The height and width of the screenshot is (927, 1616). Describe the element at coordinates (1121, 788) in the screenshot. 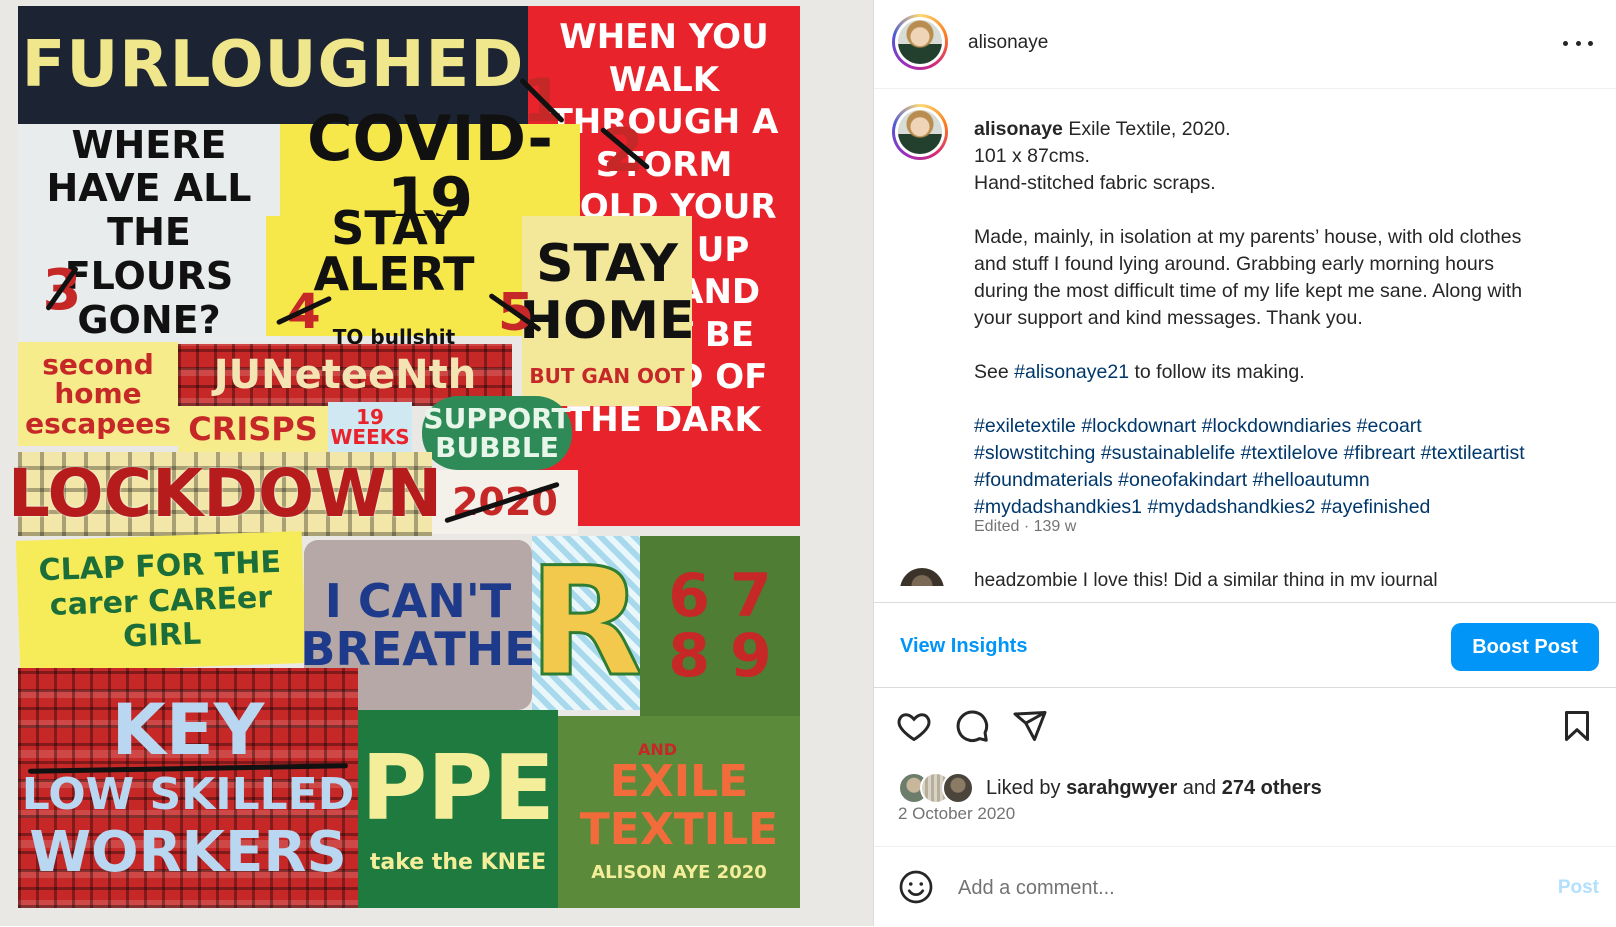

I see `liked-by-user: sarahgwyer` at that location.